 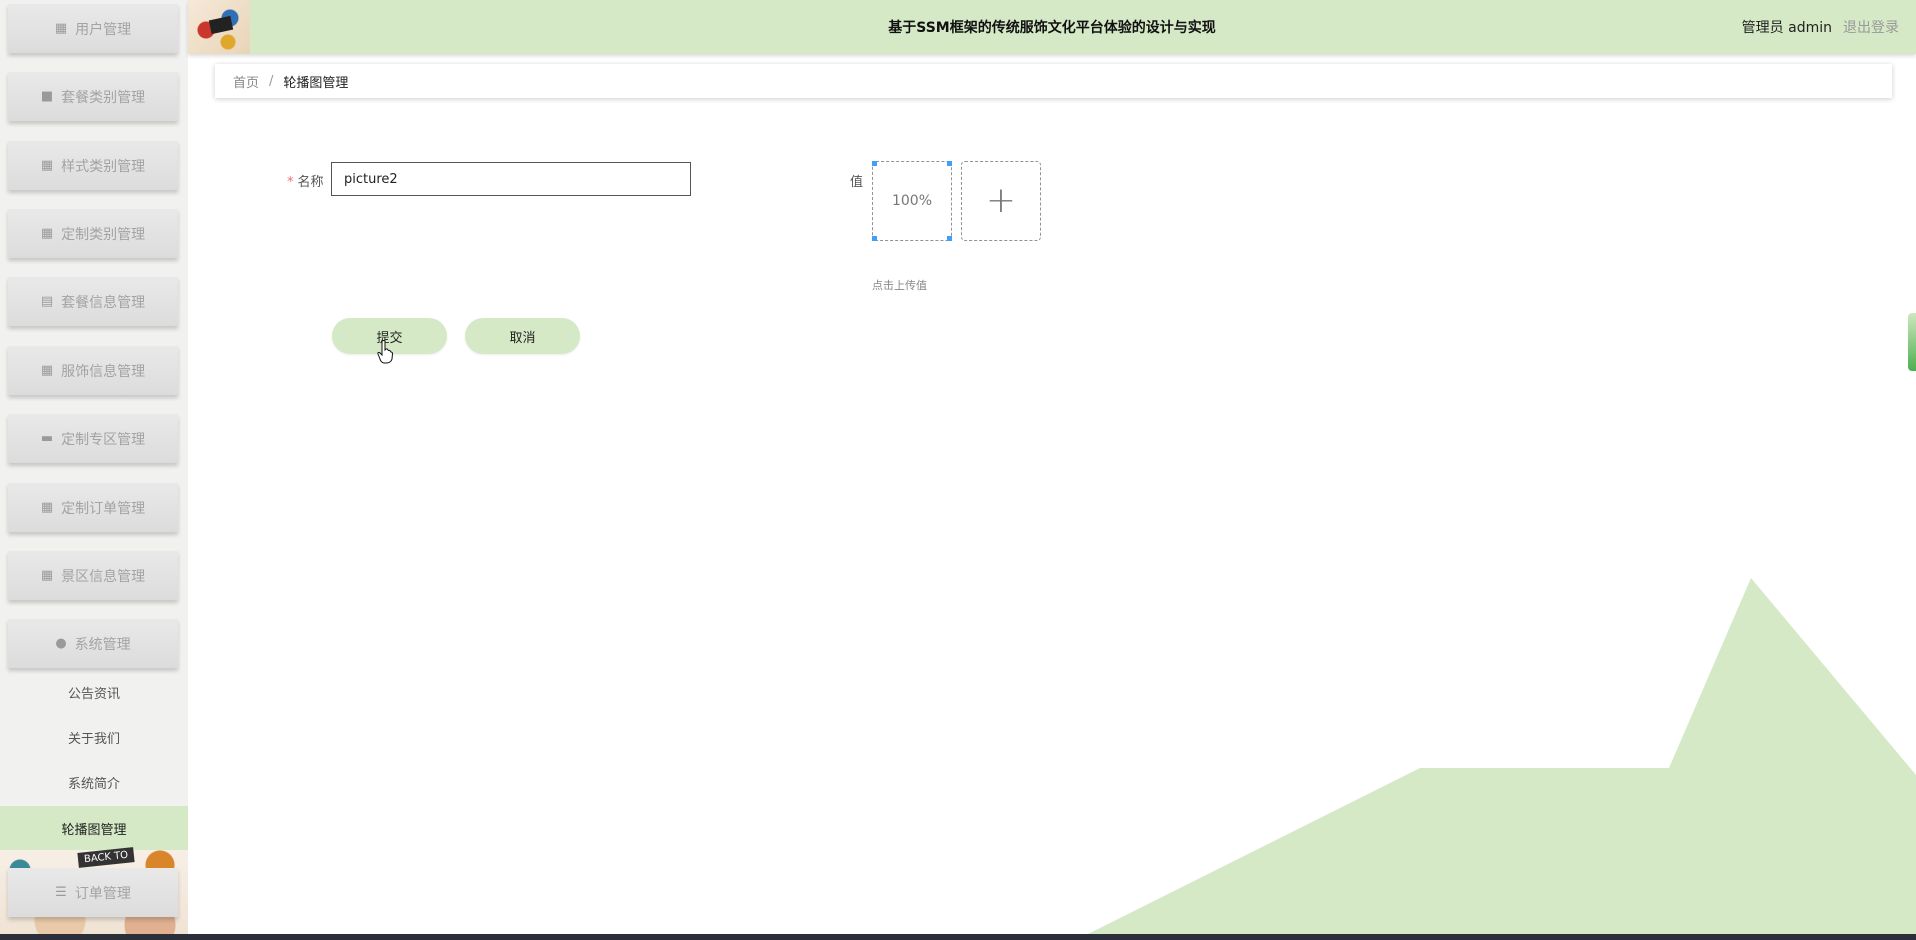 I want to click on bulb-icon: ●, so click(x=61, y=643).